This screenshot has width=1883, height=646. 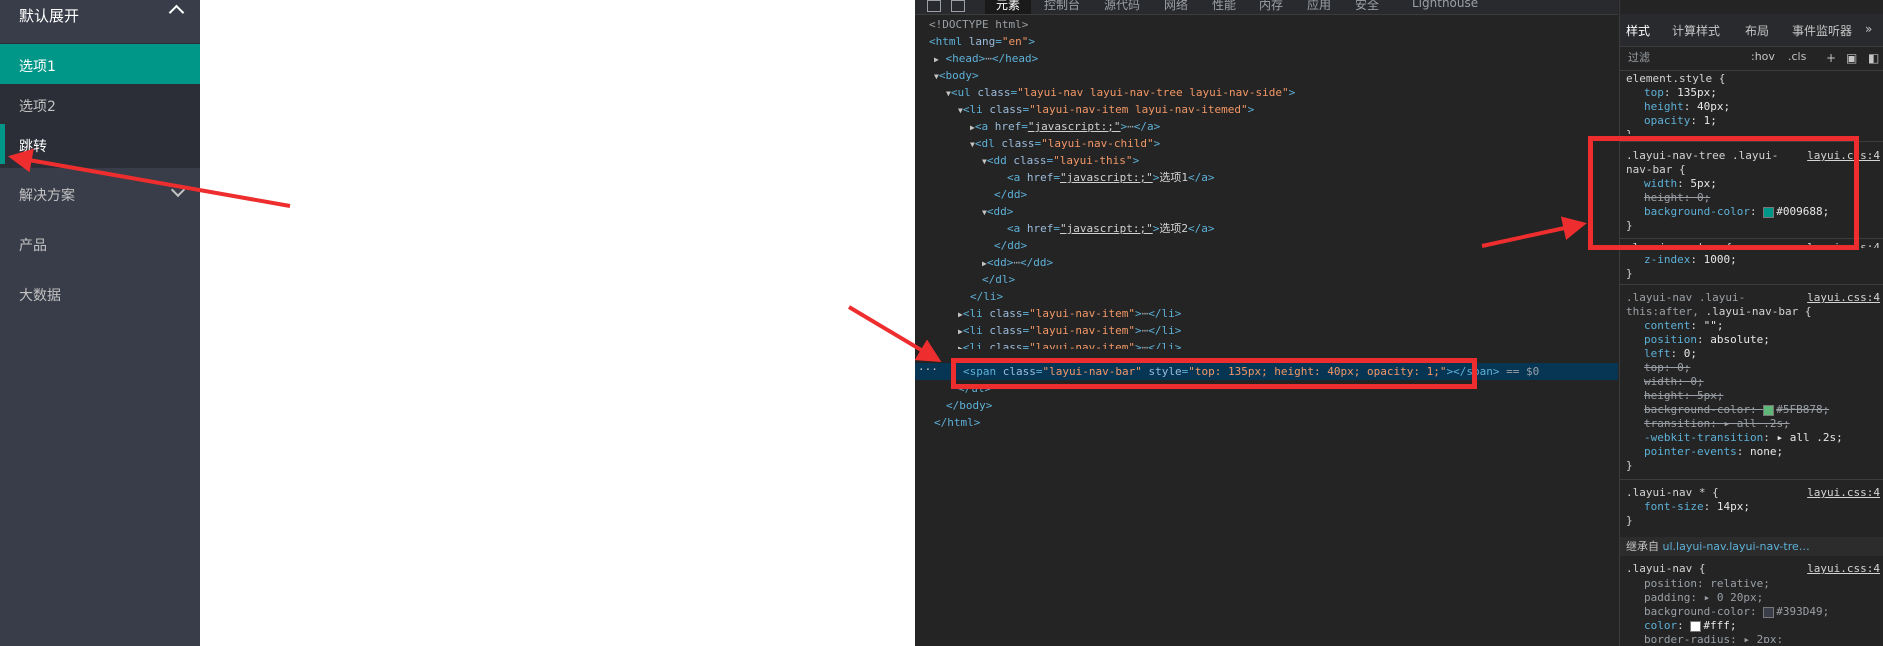 I want to click on nav-child-jump: 跳转, so click(x=100, y=144).